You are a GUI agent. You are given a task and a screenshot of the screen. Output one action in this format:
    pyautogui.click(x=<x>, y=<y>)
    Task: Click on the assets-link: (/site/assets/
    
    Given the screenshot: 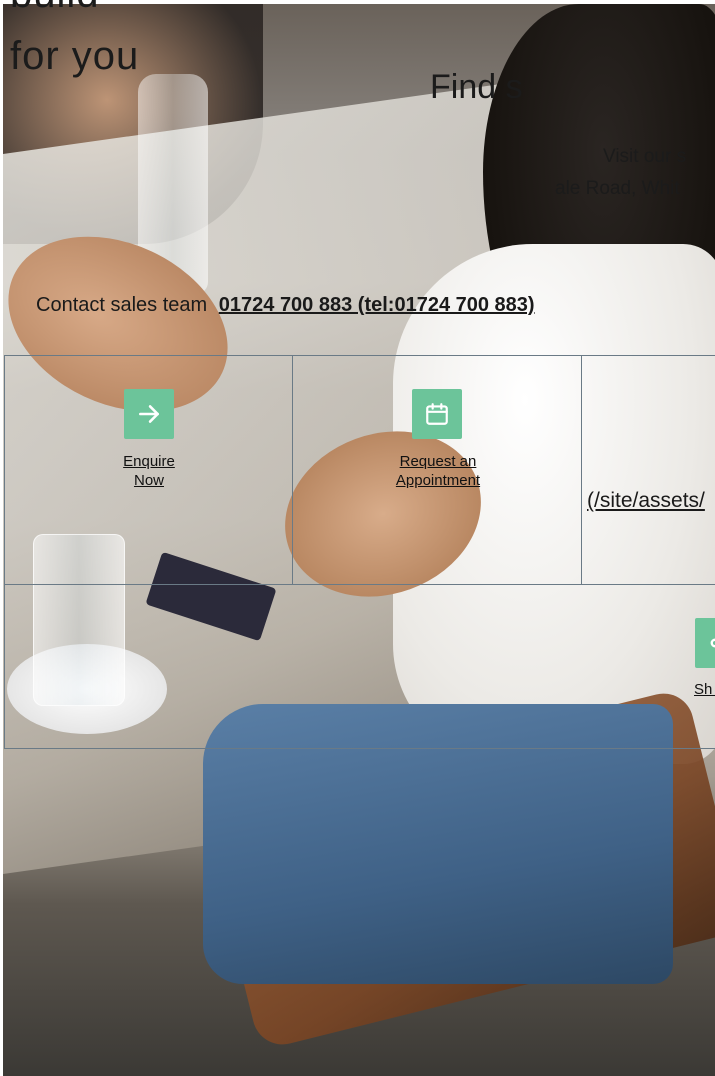 What is the action you would take?
    pyautogui.click(x=646, y=501)
    